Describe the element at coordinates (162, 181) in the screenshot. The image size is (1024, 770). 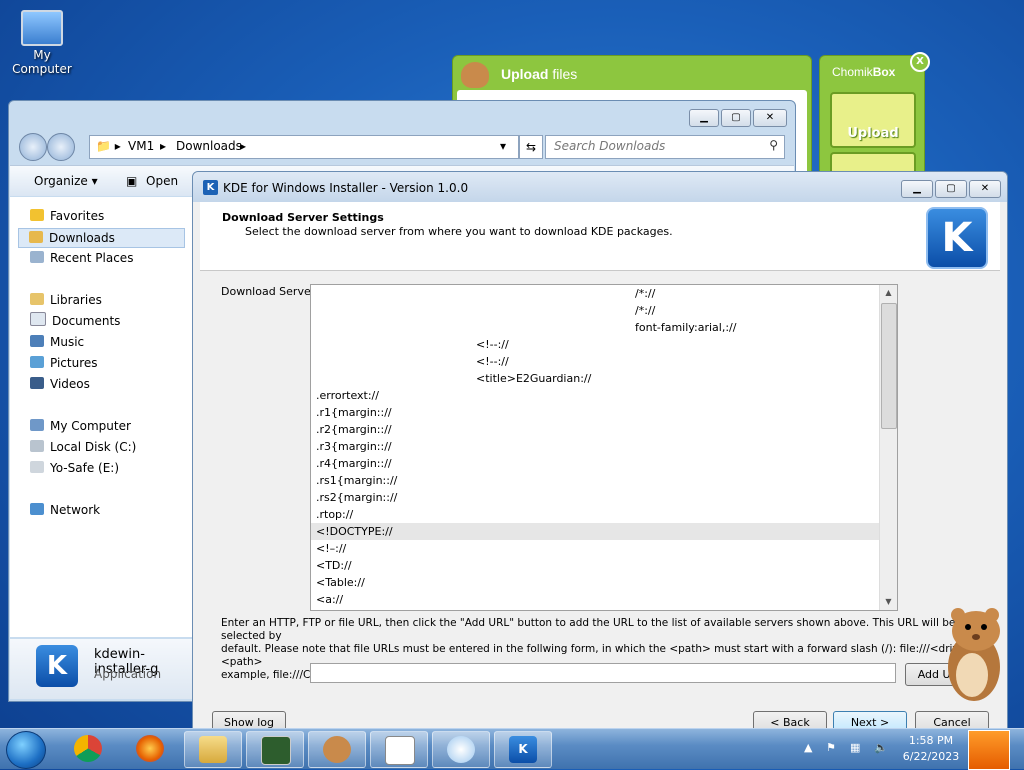
I see `open-button: Open` at that location.